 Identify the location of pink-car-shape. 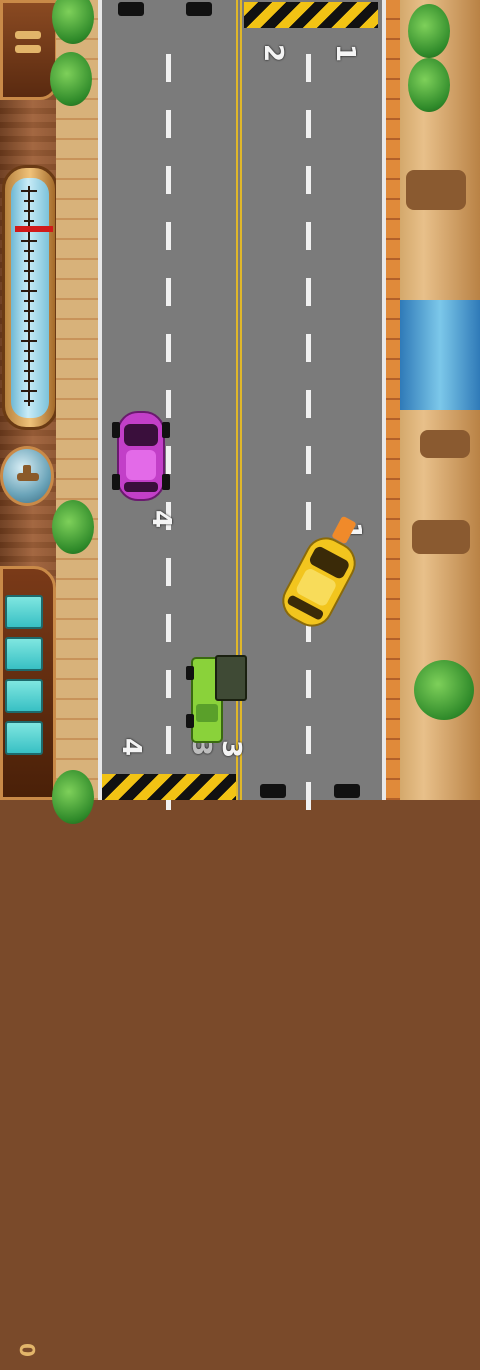
(141, 456).